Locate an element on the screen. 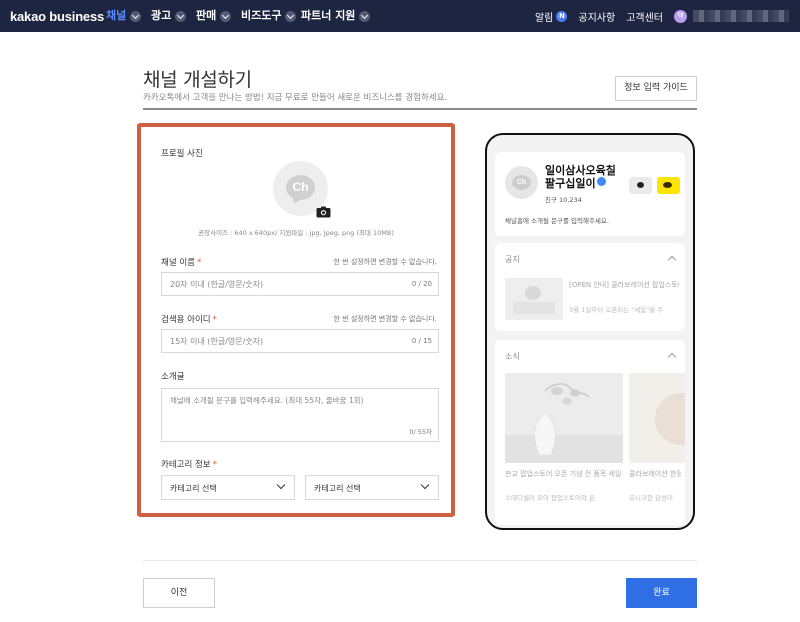  account-menu: 백 is located at coordinates (731, 16).